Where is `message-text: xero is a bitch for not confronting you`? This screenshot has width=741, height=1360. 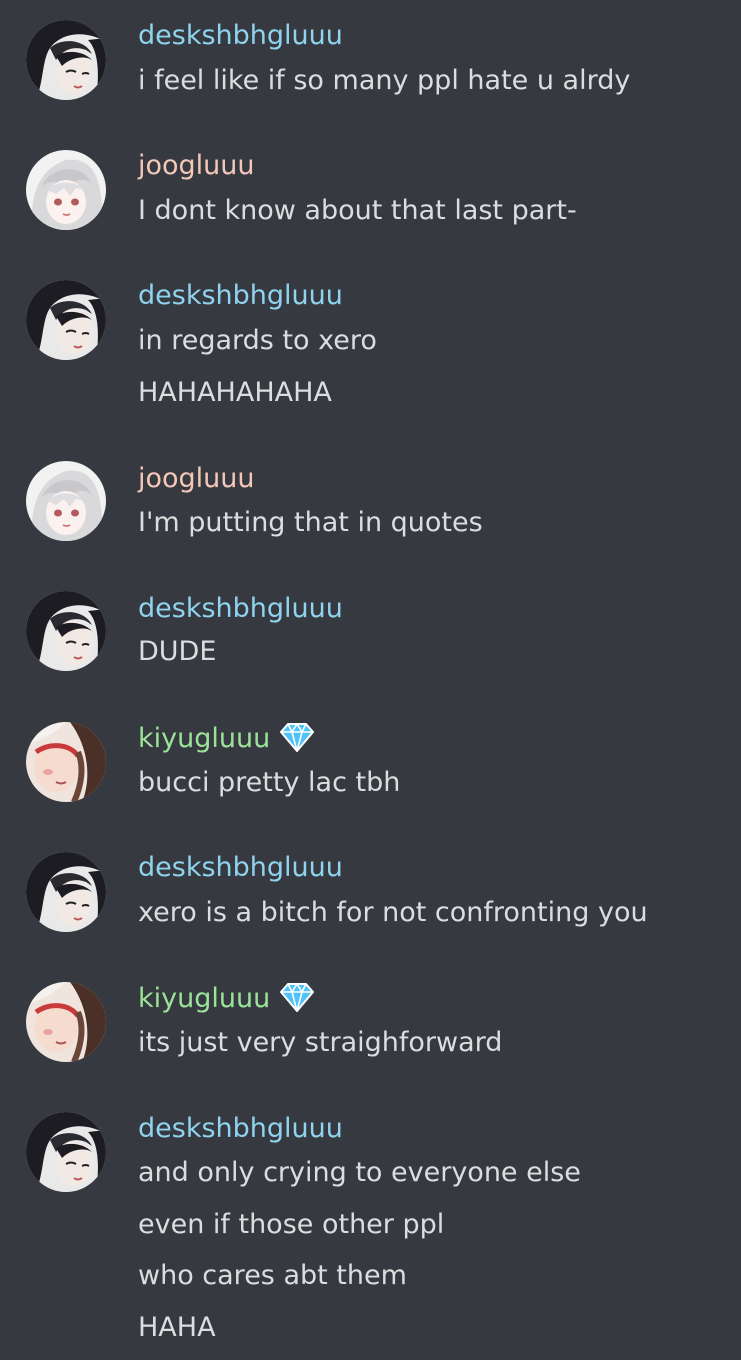 message-text: xero is a bitch for not confronting you is located at coordinates (393, 912).